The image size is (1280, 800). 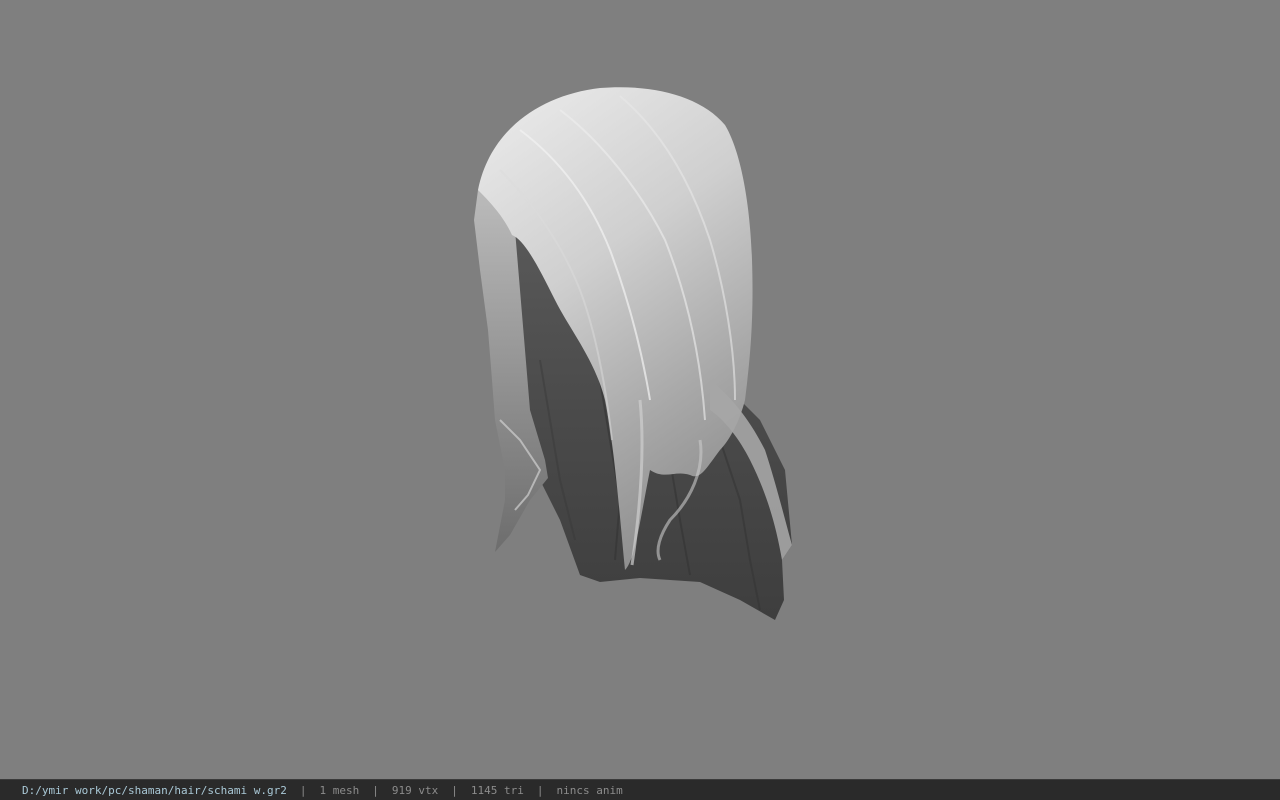 I want to click on triangle-count: 1145 tri, so click(x=497, y=790).